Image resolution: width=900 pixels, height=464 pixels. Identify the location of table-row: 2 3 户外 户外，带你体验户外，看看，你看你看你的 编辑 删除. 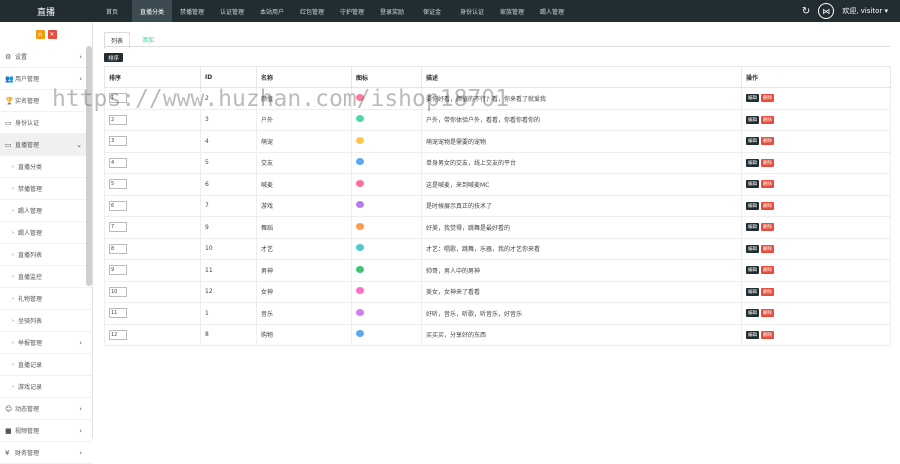
(497, 119).